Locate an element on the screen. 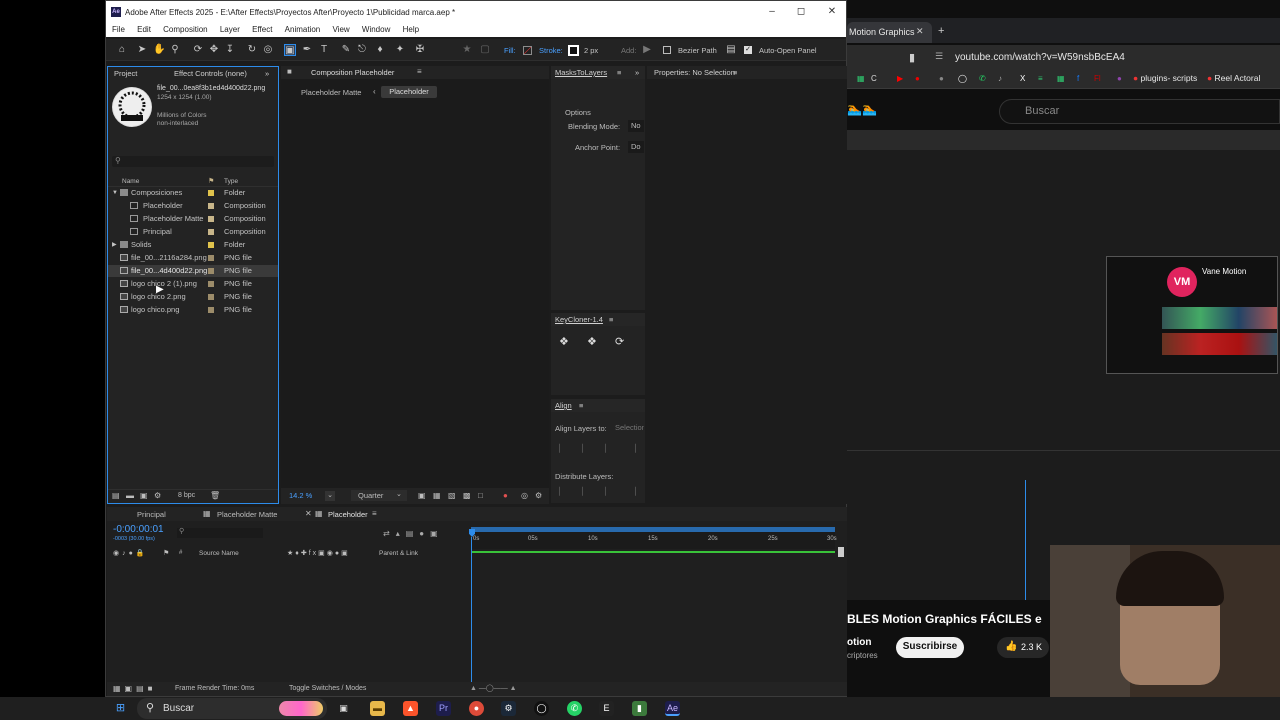  minimize-icon: – is located at coordinates (772, 12).